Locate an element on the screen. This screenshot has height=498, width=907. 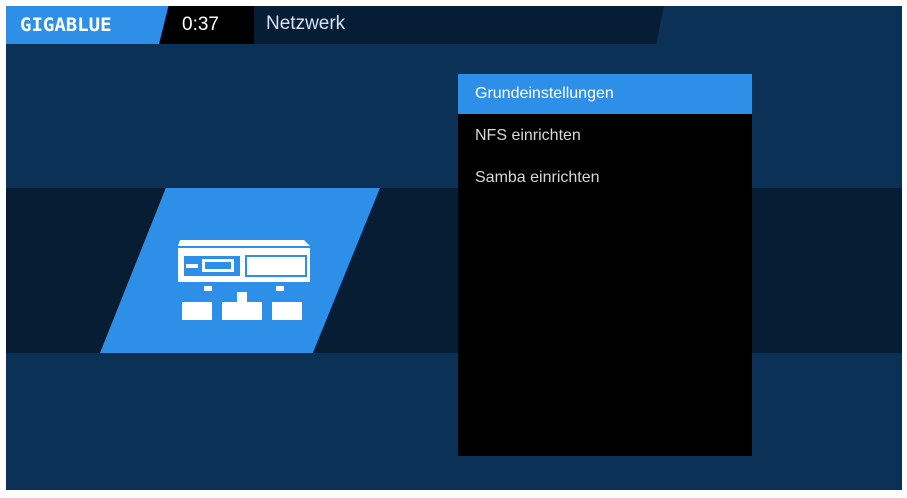
menu-item-grundeinstellungen: Grundeinstellungen is located at coordinates (605, 94).